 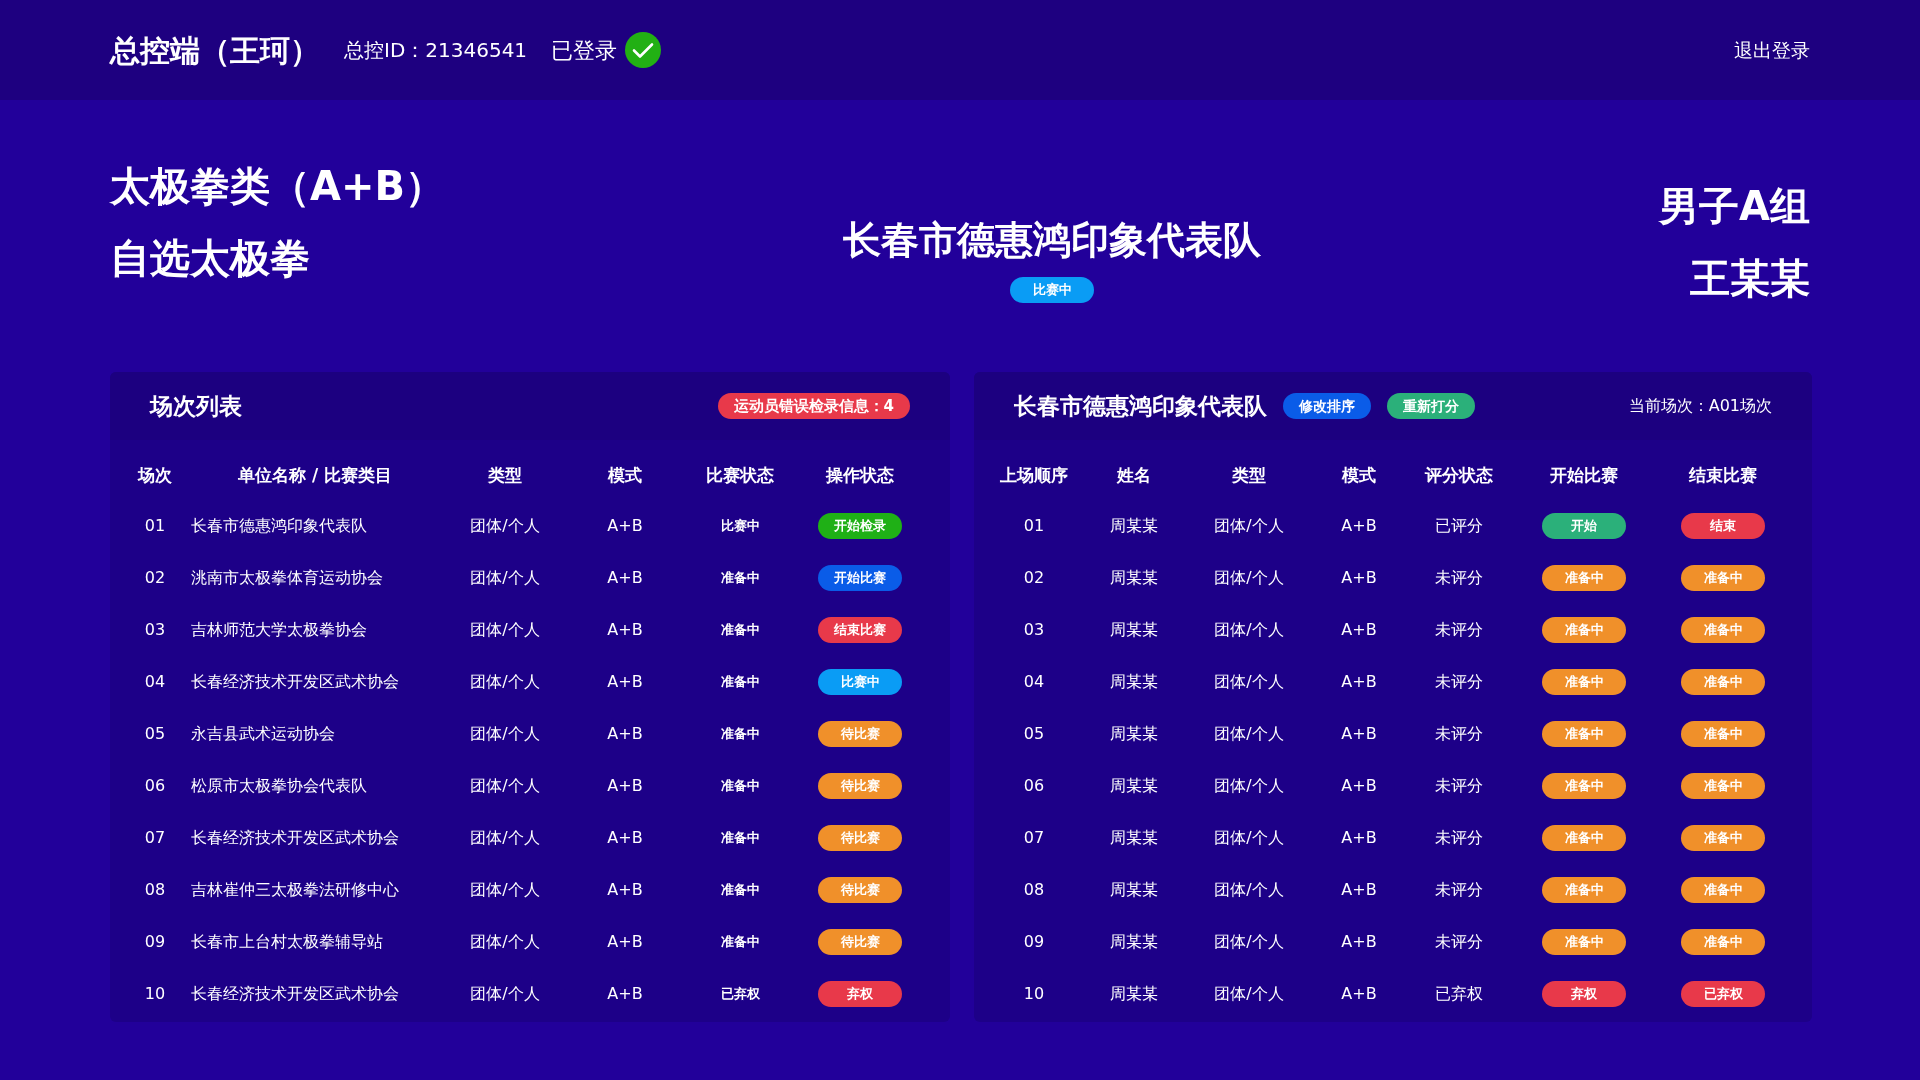 I want to click on action-button: 开始比赛, so click(x=860, y=578).